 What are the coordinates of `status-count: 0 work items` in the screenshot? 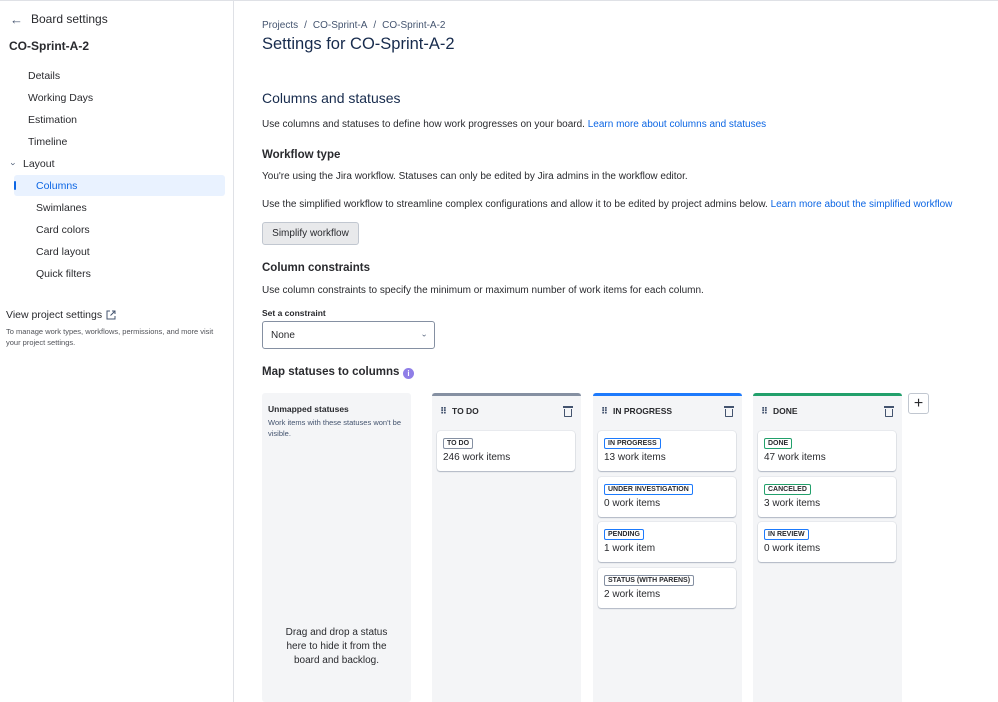 It's located at (792, 548).